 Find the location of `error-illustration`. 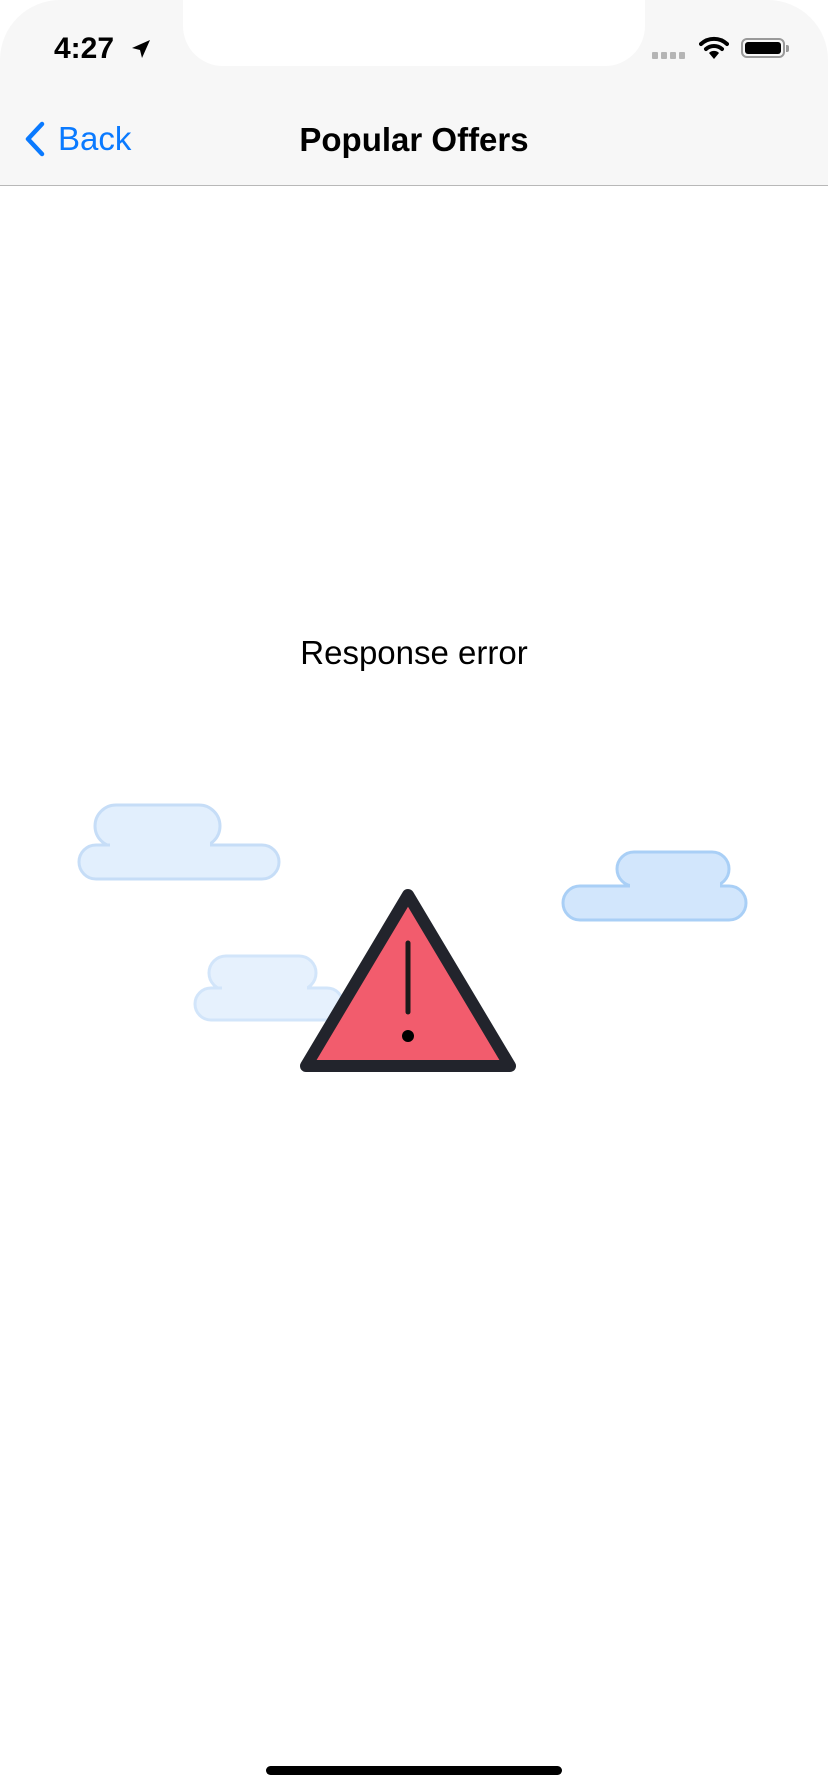

error-illustration is located at coordinates (412, 937).